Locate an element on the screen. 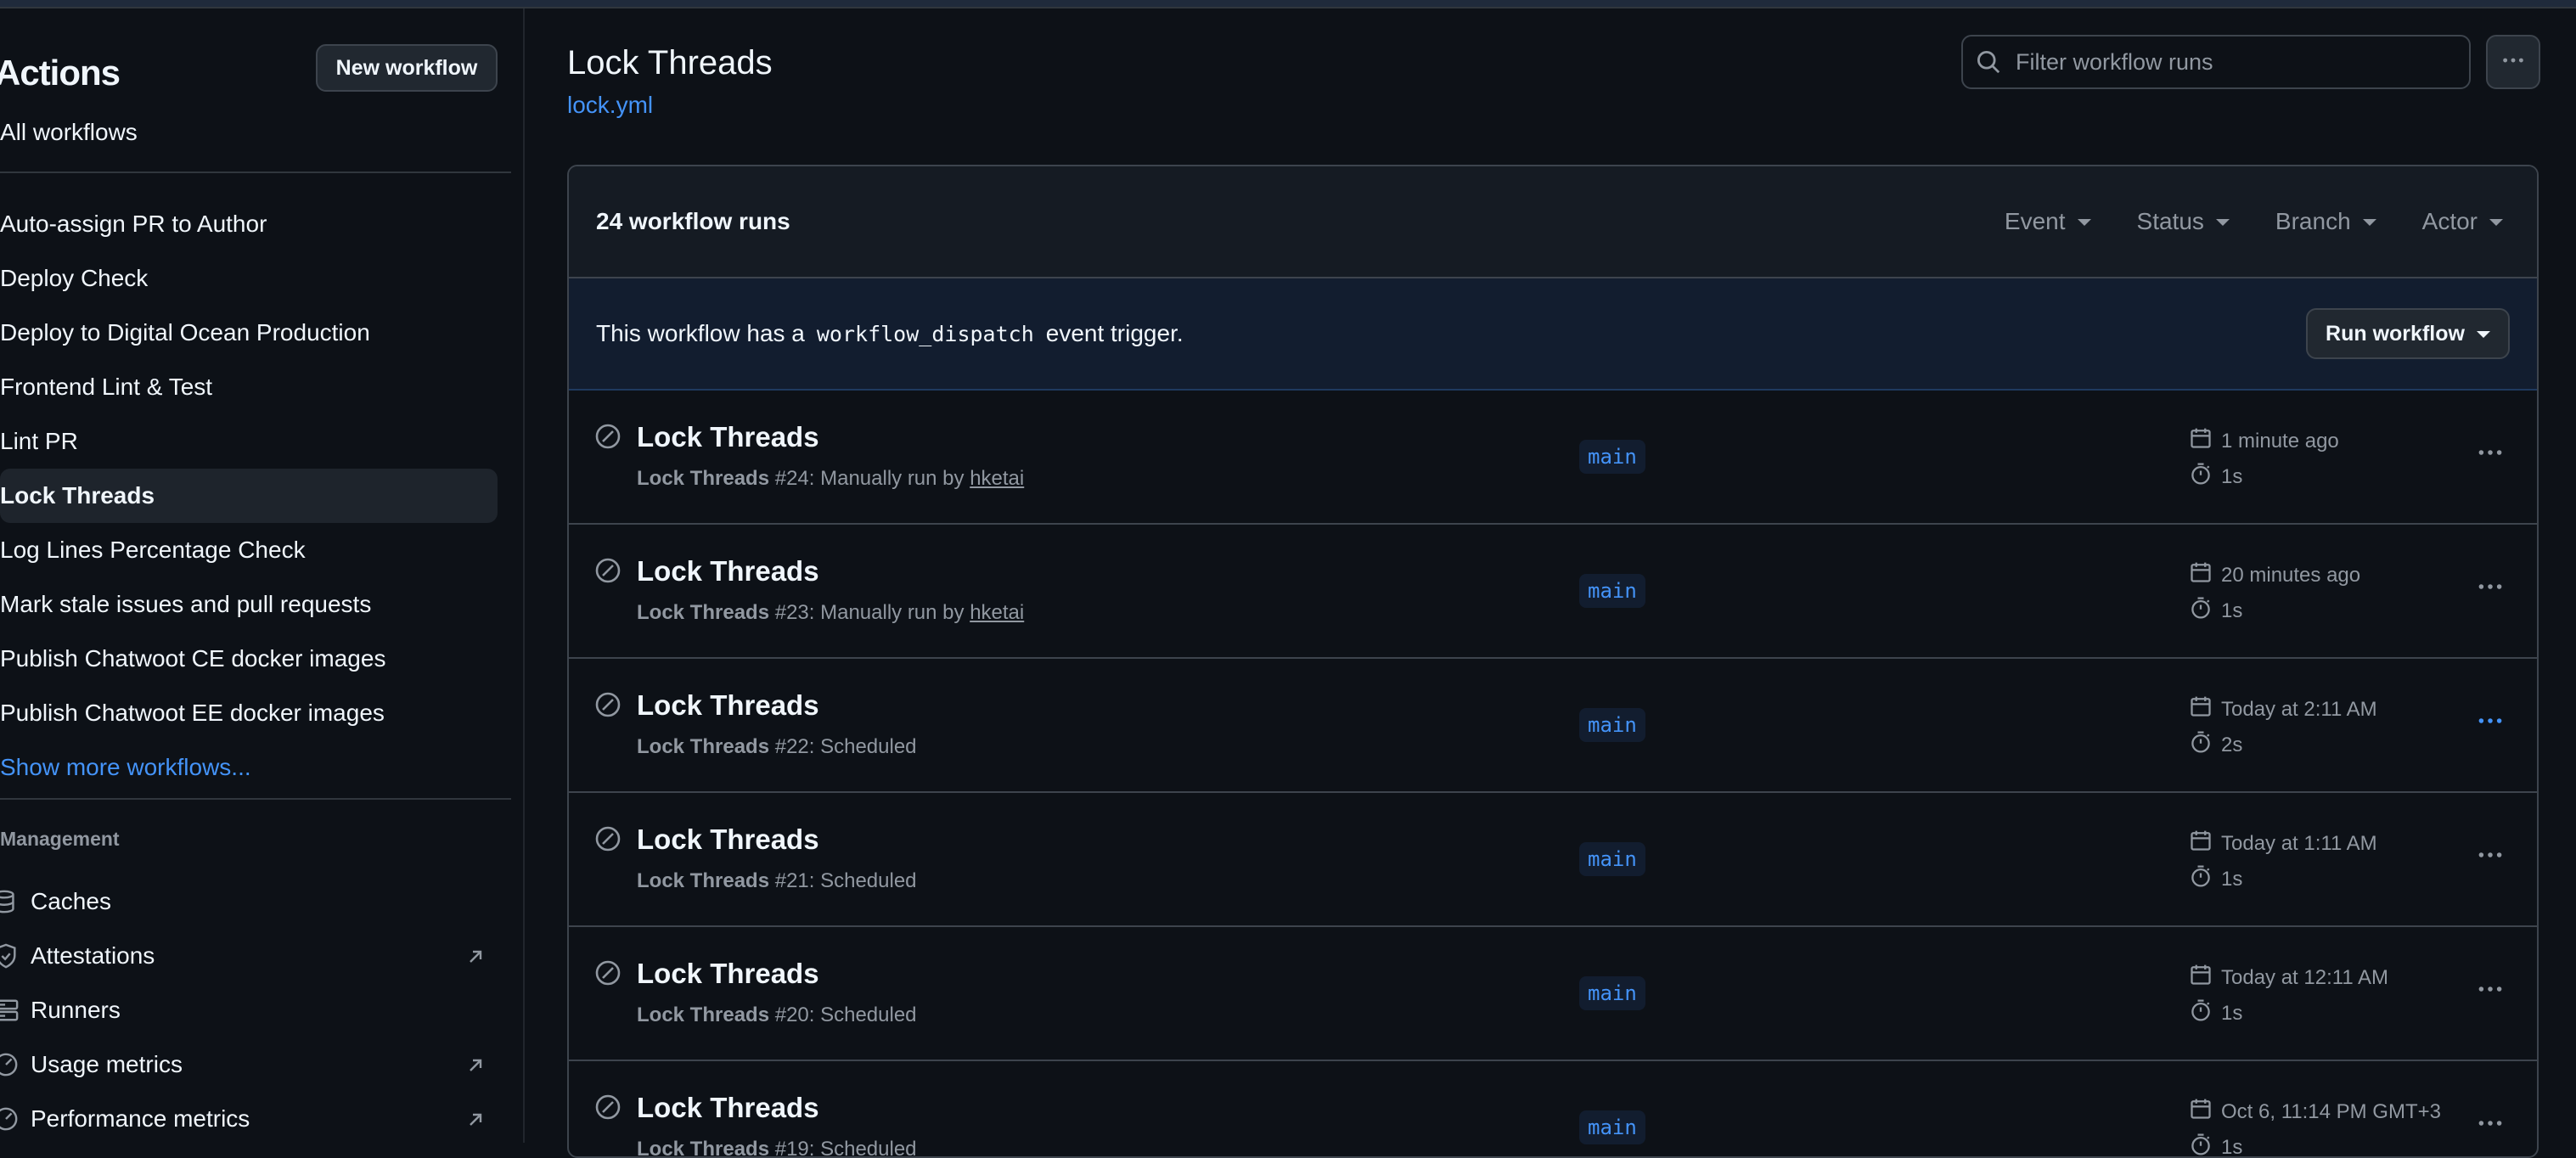  filter-runs-input is located at coordinates (2236, 62).